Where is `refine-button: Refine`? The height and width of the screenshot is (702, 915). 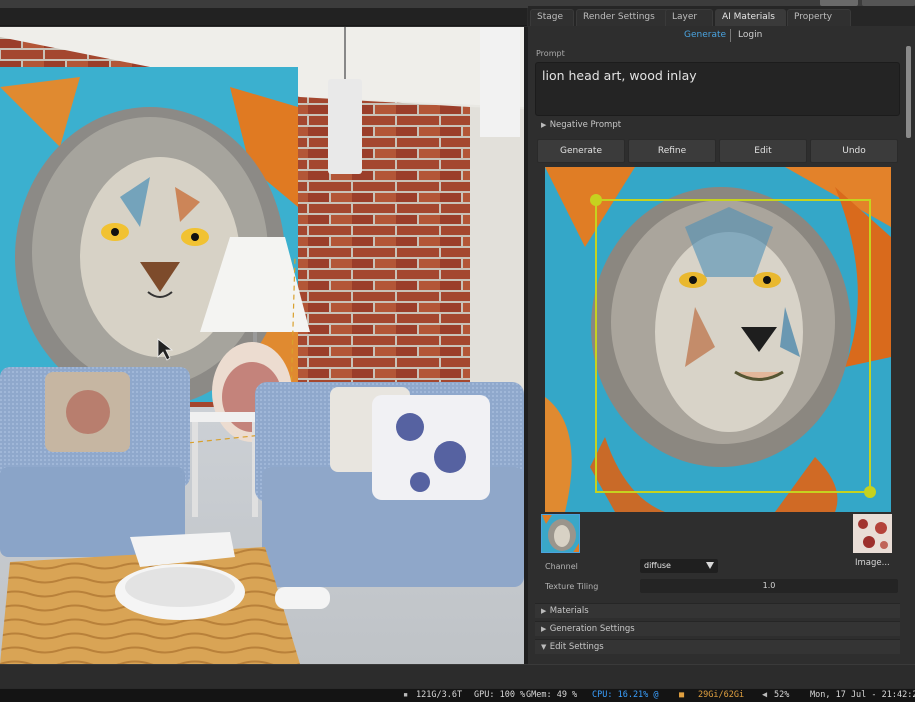 refine-button: Refine is located at coordinates (672, 151).